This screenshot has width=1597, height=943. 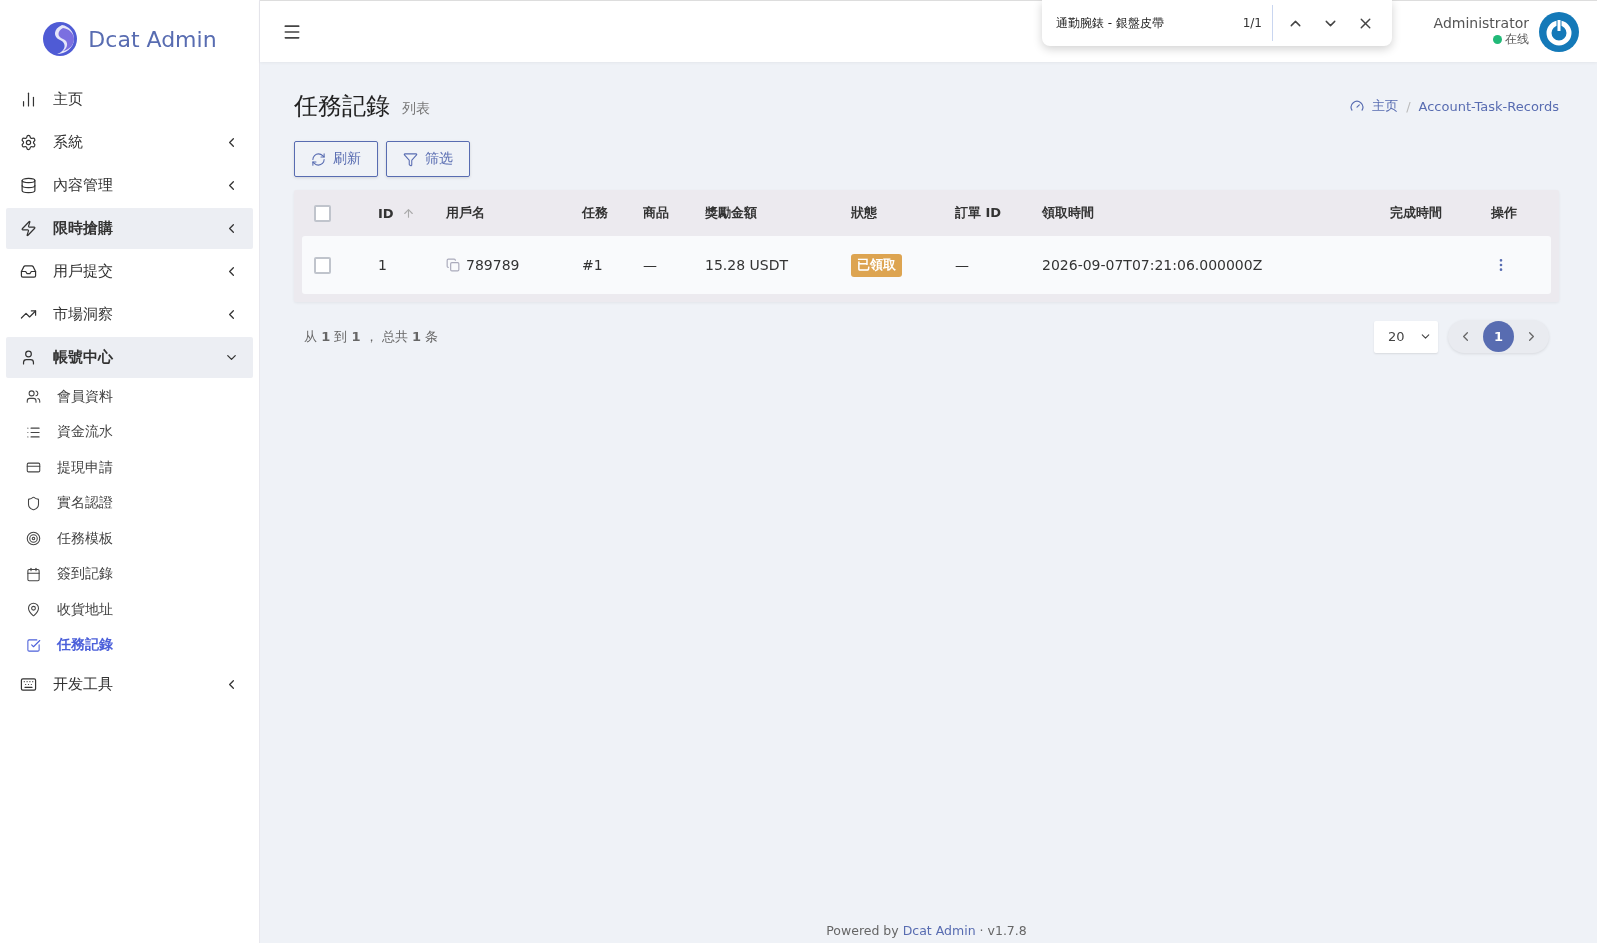 I want to click on sidebar-subitem: 簽到記錄, so click(x=129, y=574).